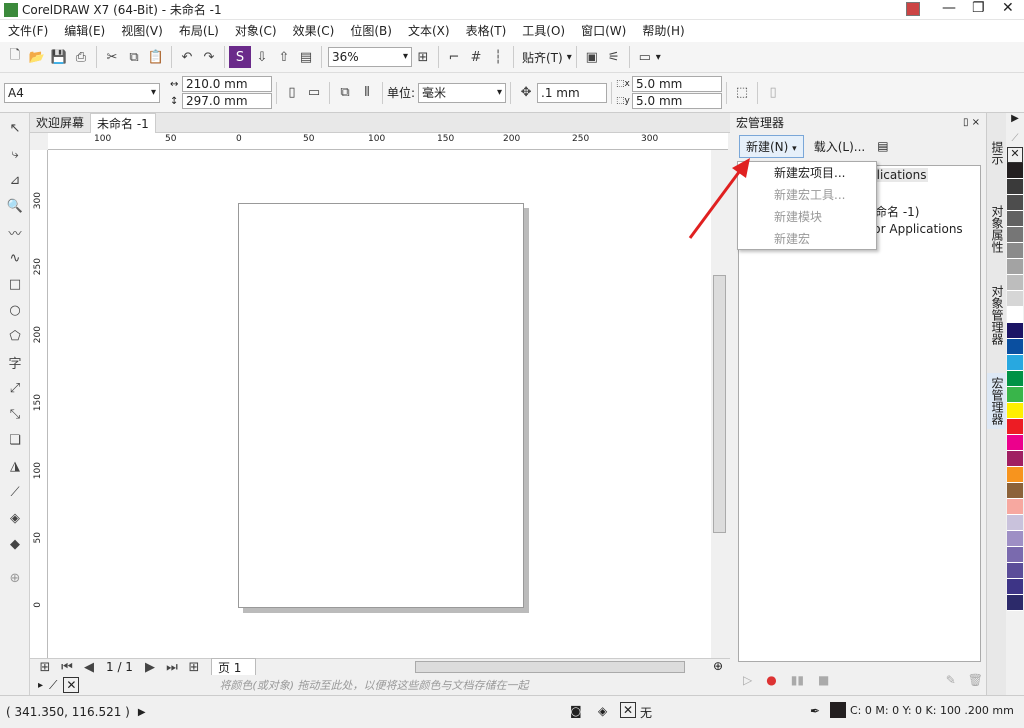 The height and width of the screenshot is (728, 1024). What do you see at coordinates (677, 84) in the screenshot?
I see `dup-x-input: 5.0 mm` at bounding box center [677, 84].